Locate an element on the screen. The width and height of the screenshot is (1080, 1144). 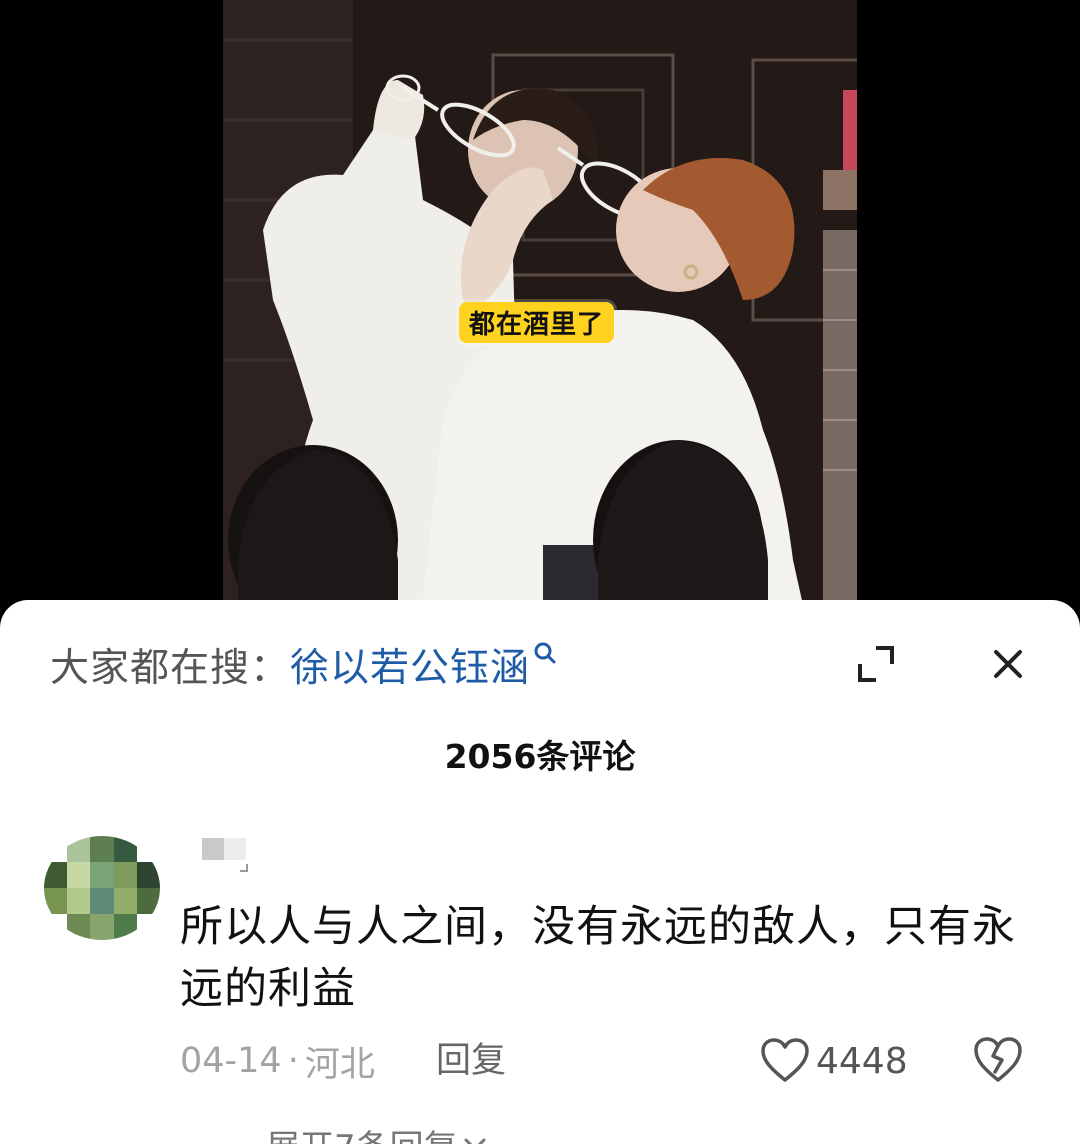
chevron-down-icon is located at coordinates (475, 1141).